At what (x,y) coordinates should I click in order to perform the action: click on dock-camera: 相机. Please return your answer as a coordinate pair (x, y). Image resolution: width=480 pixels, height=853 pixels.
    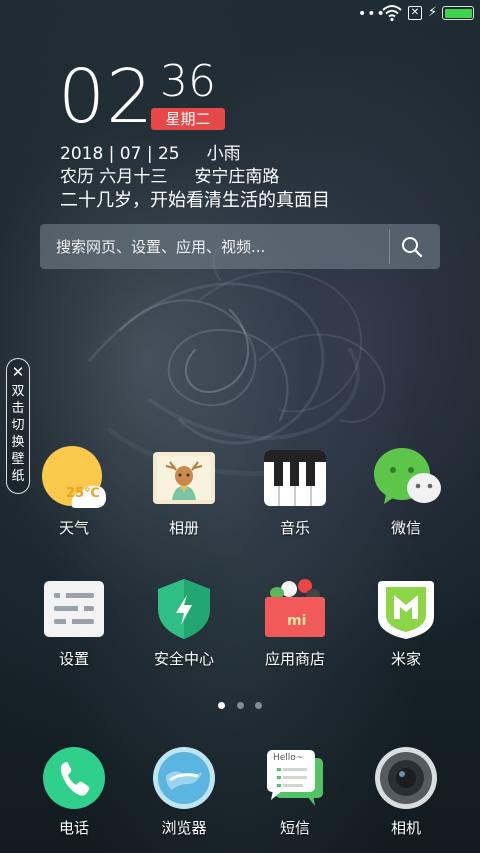
    Looking at the image, I should click on (406, 792).